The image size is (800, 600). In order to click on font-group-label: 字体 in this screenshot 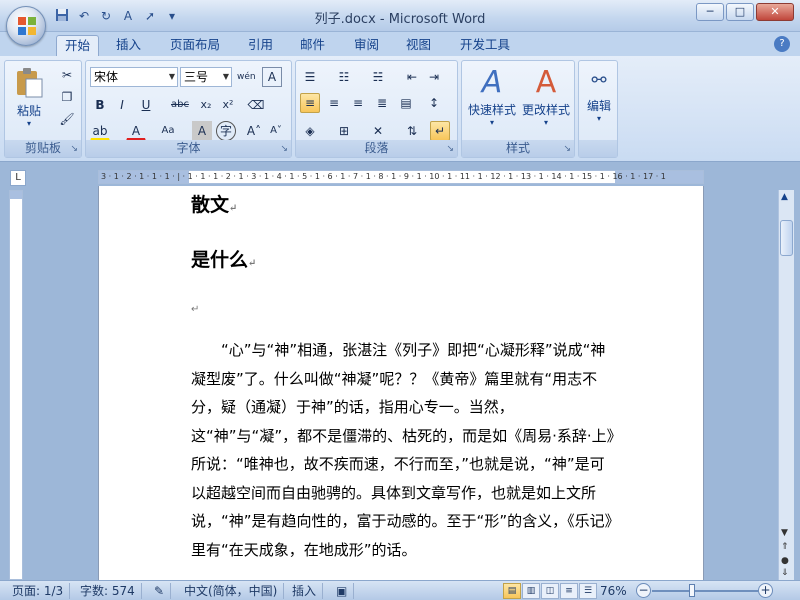, I will do `click(188, 148)`.